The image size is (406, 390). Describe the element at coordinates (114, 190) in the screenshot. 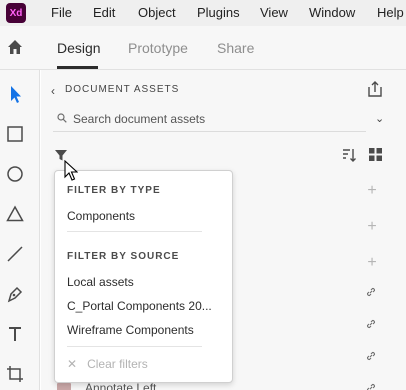

I see `filter-by-type-heading: FILTER BY TYPE` at that location.